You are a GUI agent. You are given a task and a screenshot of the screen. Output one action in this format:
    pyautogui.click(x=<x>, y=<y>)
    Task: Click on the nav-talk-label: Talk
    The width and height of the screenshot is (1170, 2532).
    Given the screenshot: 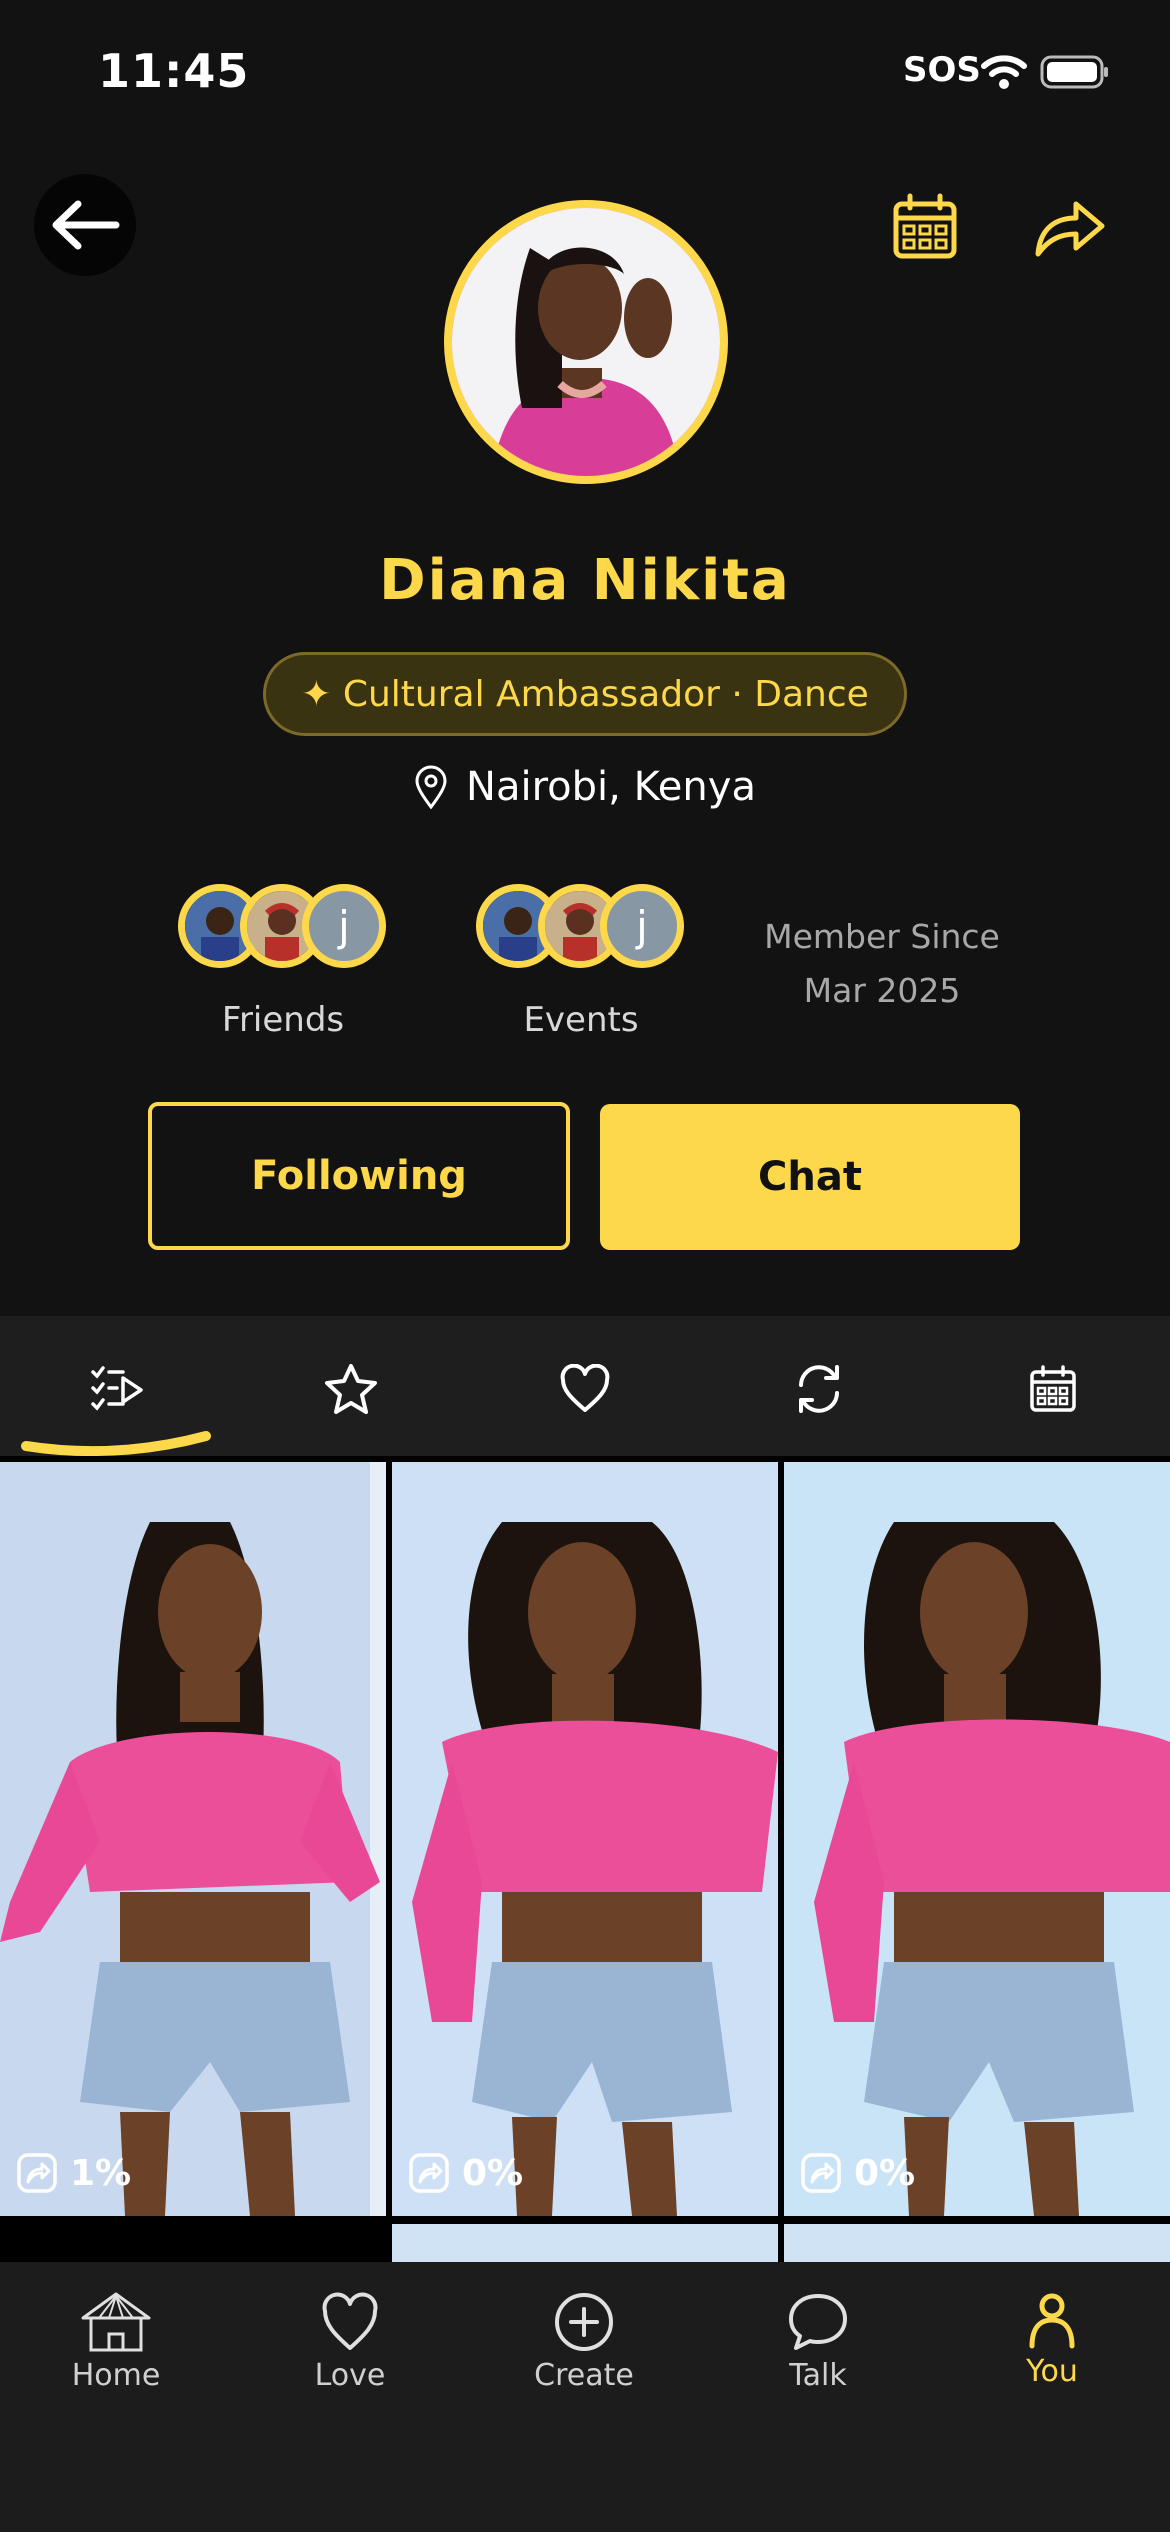 What is the action you would take?
    pyautogui.click(x=818, y=2375)
    